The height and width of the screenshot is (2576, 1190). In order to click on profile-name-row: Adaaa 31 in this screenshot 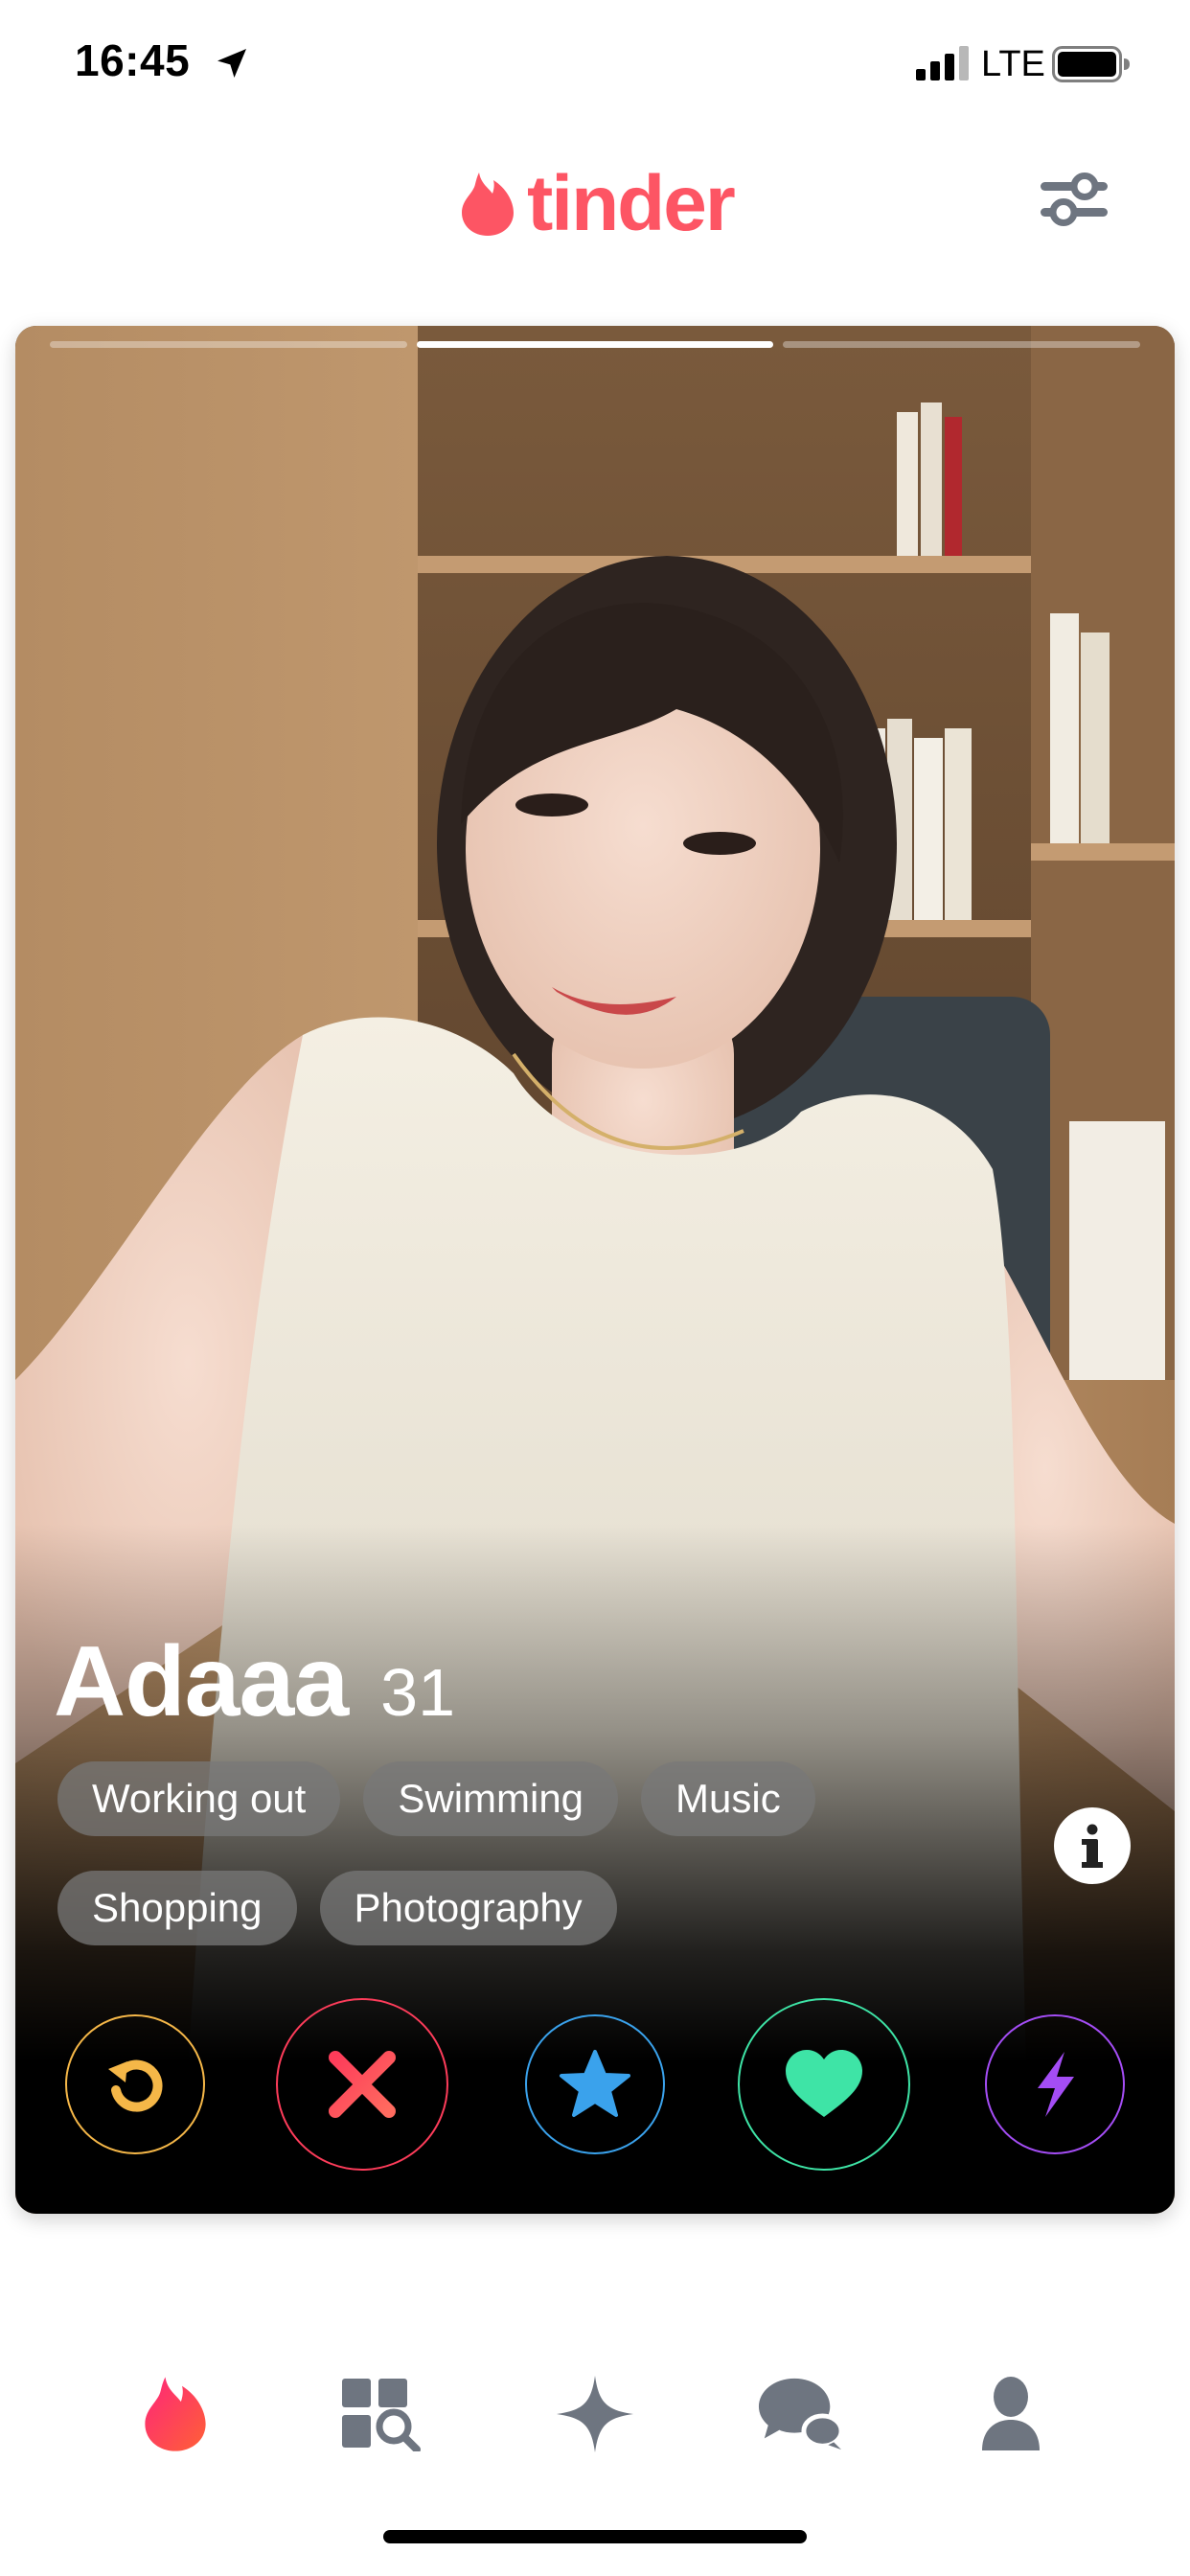, I will do `click(255, 1682)`.